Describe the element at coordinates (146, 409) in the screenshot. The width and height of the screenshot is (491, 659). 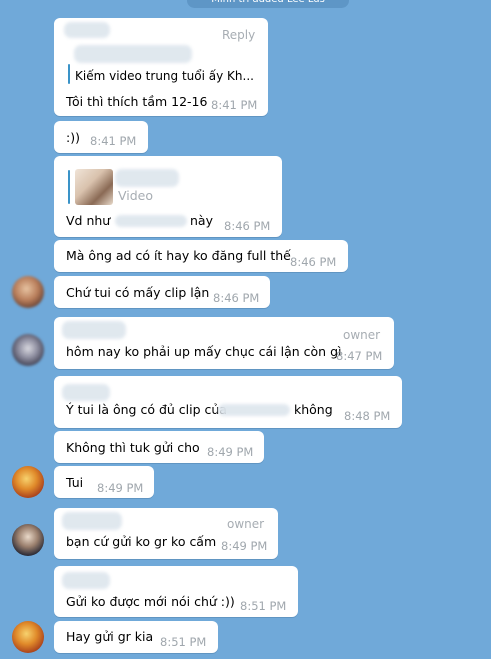
I see `message-text-before: Ý tui là ông có đủ clip của` at that location.